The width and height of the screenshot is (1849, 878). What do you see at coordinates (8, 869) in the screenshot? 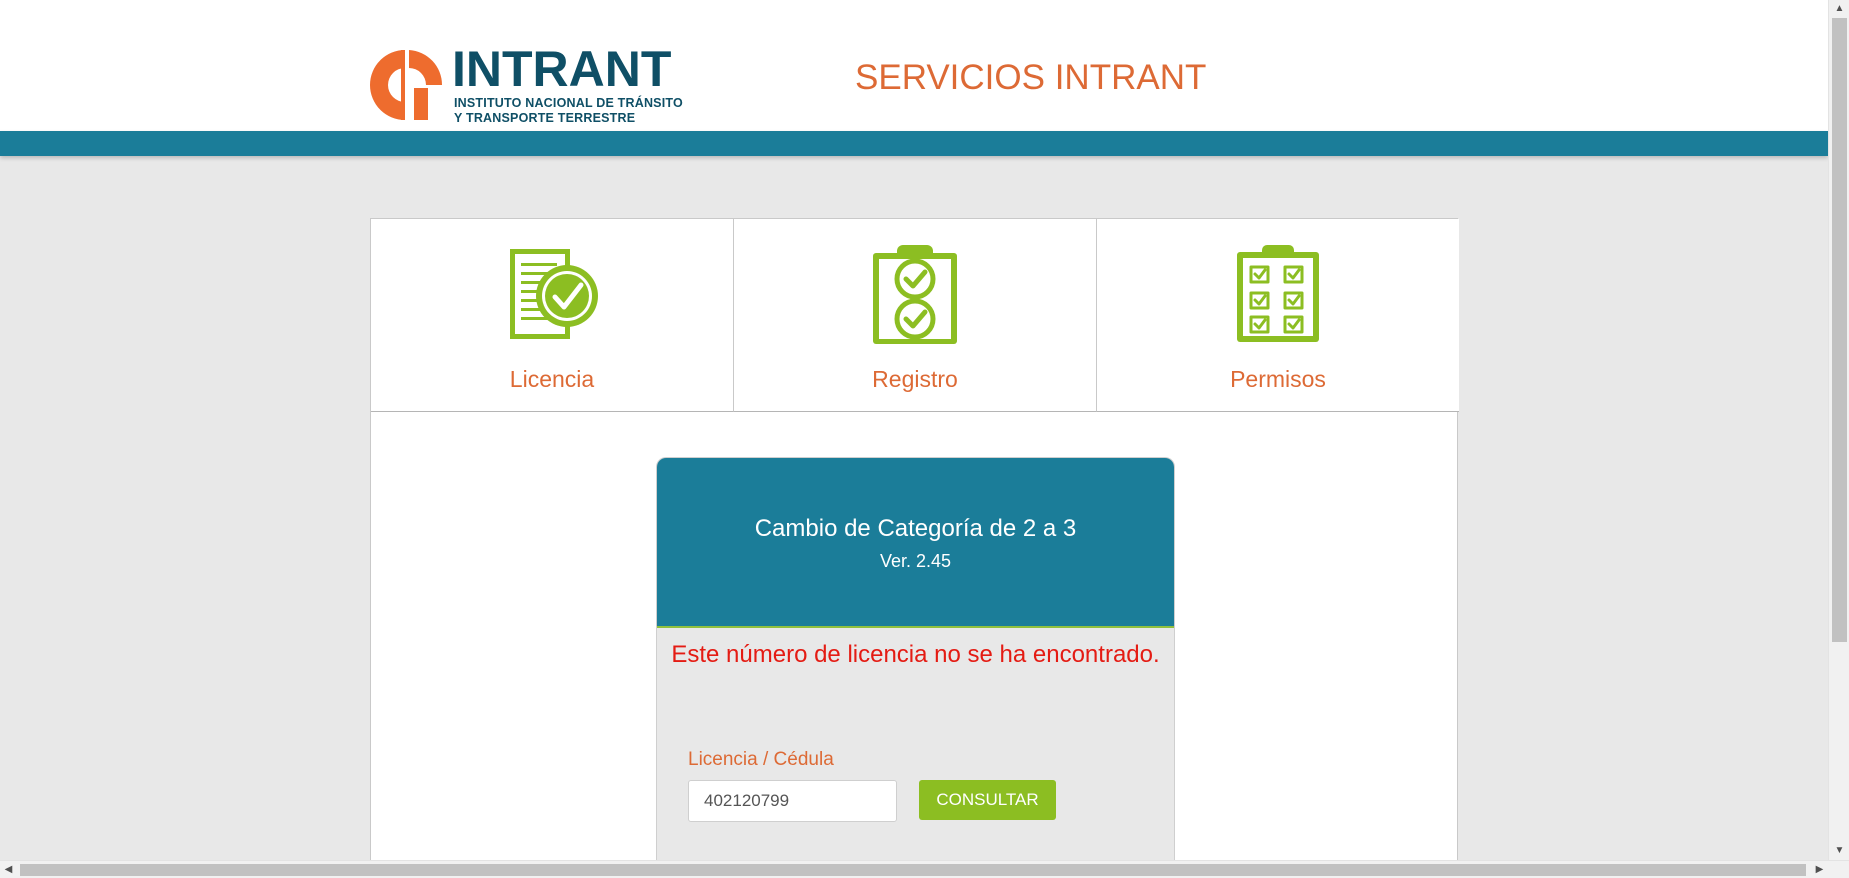
I see `scroll-left-arrow-icon: ◀` at bounding box center [8, 869].